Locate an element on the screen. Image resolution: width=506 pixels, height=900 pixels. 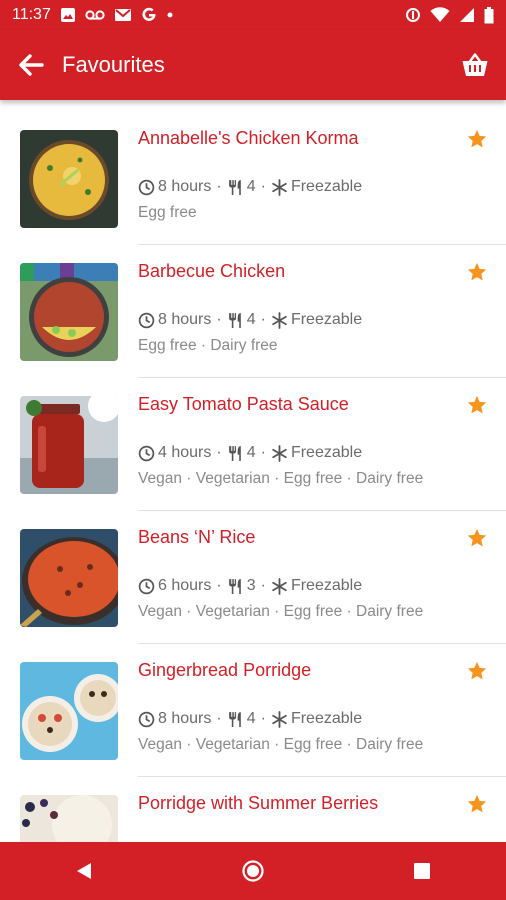
diet-tags: Egg free is located at coordinates (167, 212).